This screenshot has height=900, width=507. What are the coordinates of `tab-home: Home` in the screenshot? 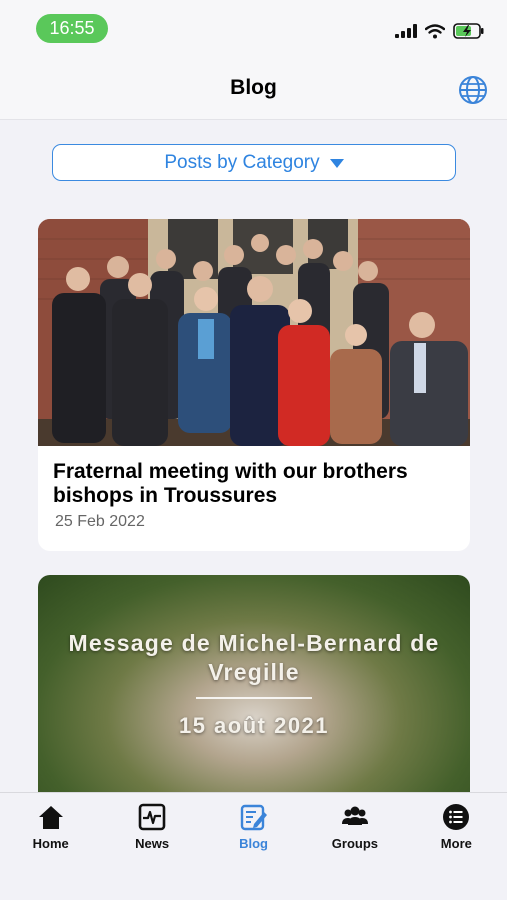 It's located at (50, 828).